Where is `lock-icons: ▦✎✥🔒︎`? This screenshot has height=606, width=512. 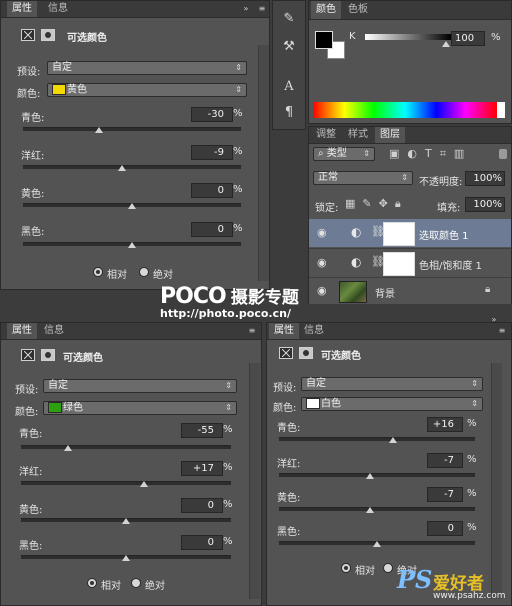 lock-icons: ▦✎✥🔒︎ is located at coordinates (376, 204).